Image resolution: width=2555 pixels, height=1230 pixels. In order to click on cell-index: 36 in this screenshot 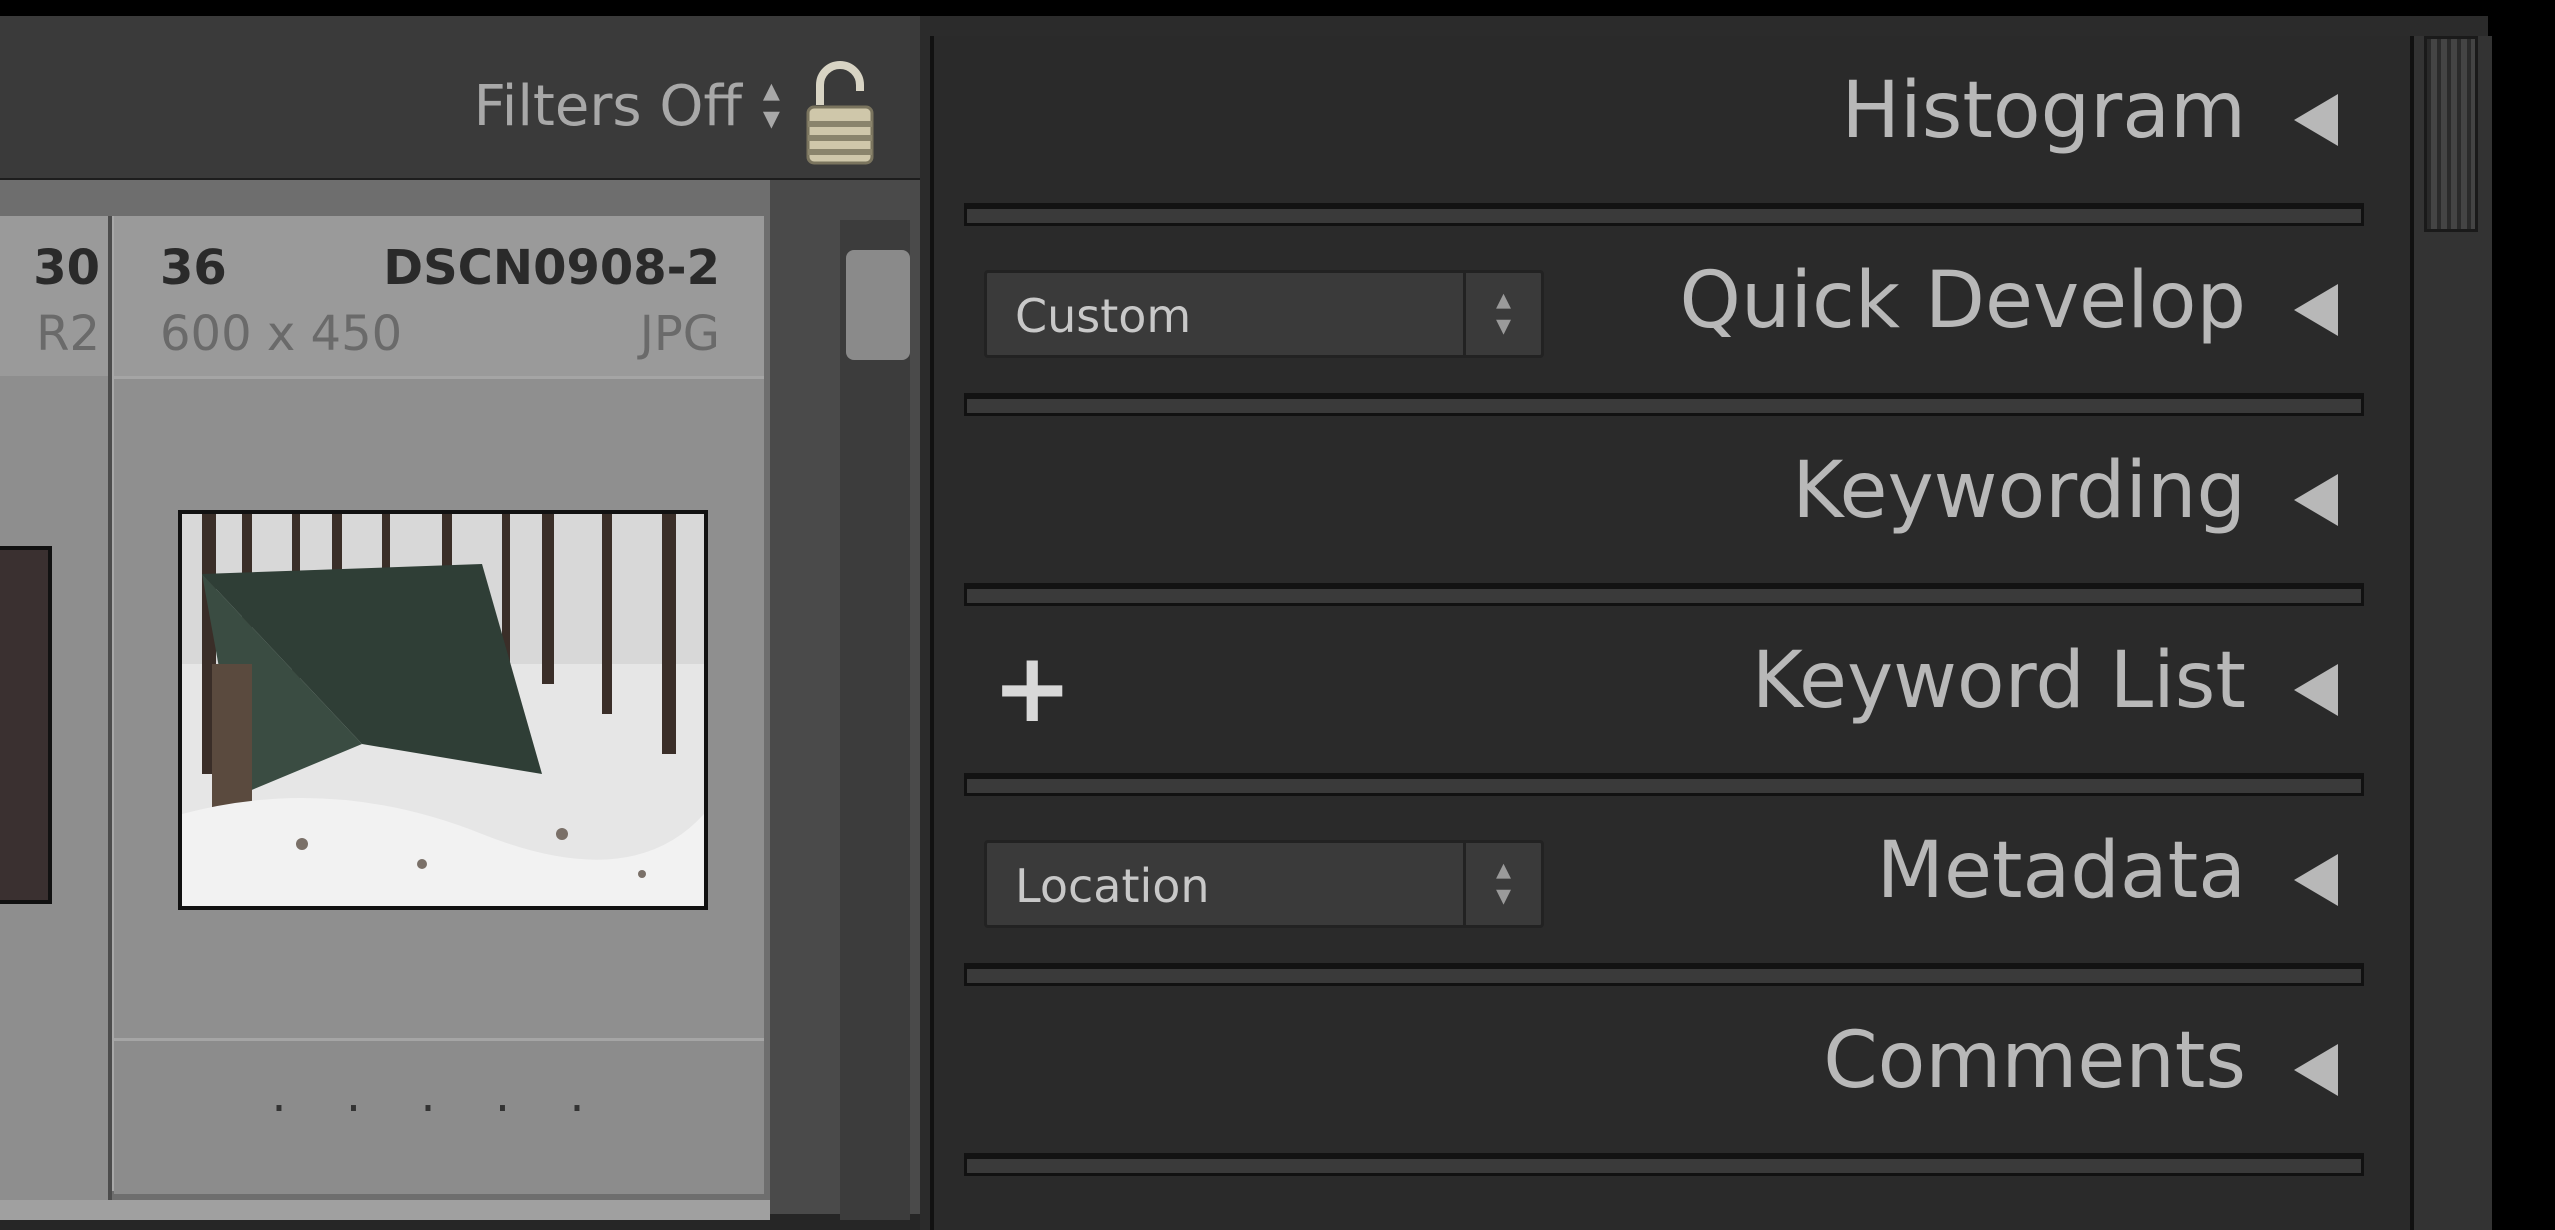, I will do `click(193, 268)`.